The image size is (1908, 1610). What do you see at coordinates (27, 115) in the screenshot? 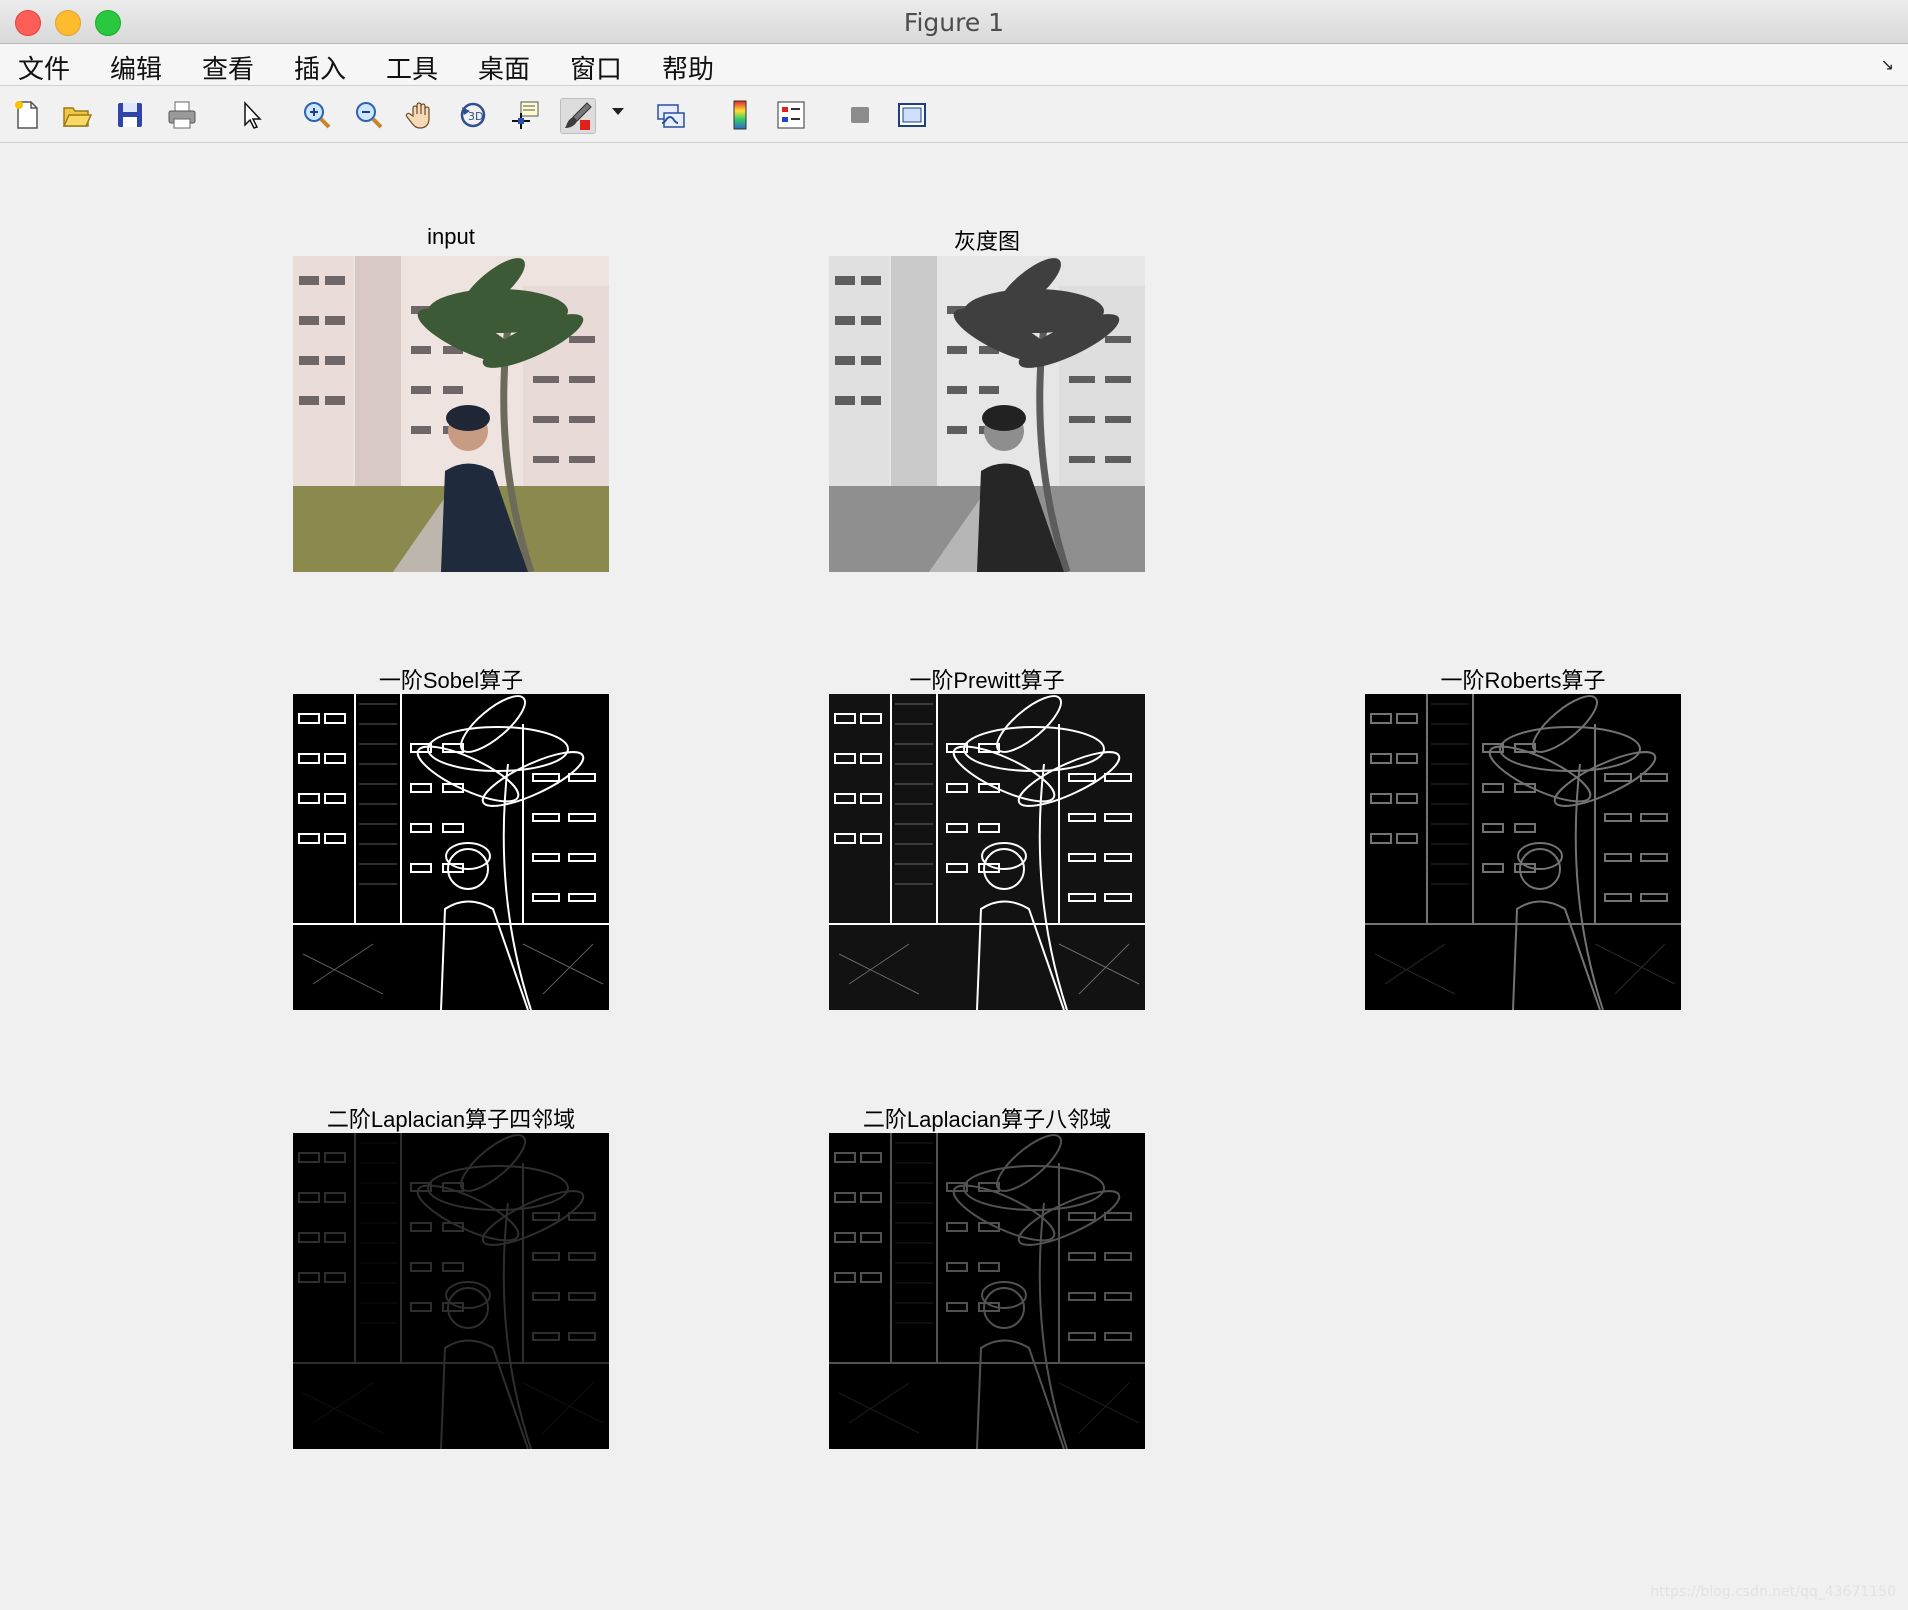
I see `new-figure-icon` at bounding box center [27, 115].